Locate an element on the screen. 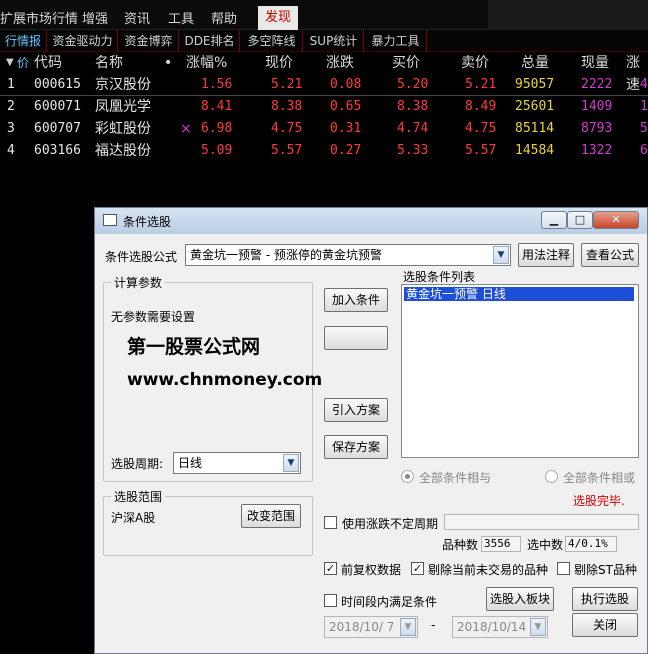  cell-price: 8.38 is located at coordinates (286, 107).